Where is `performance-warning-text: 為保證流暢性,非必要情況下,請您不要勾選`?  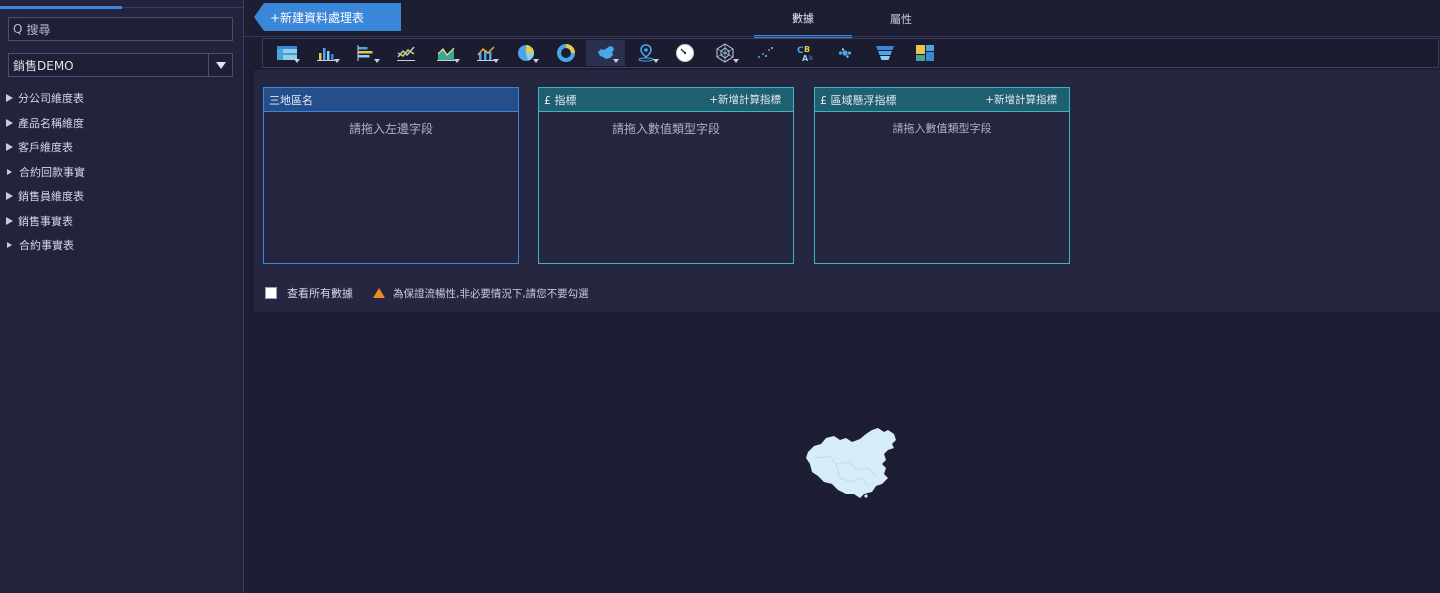 performance-warning-text: 為保證流暢性,非必要情況下,請您不要勾選 is located at coordinates (491, 293).